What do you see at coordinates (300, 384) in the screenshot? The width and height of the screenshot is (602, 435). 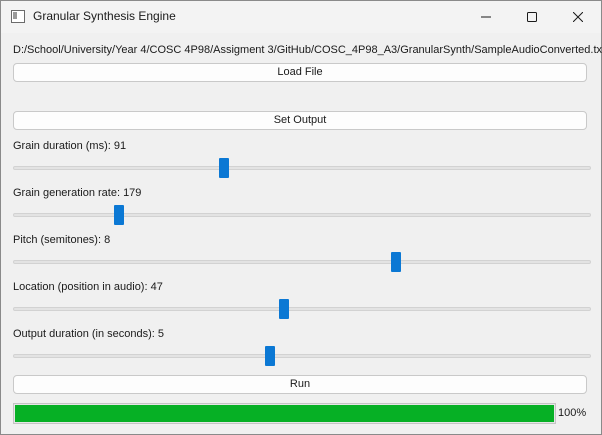 I see `run-button: Run` at bounding box center [300, 384].